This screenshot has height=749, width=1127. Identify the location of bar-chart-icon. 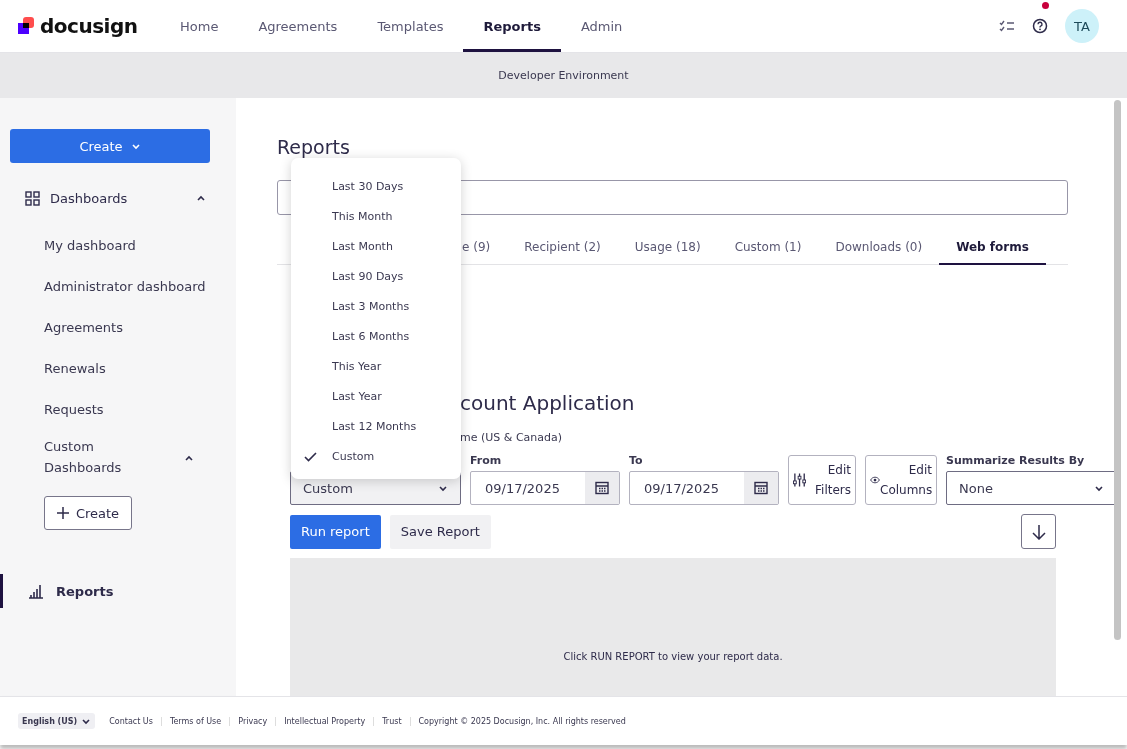
(36, 591).